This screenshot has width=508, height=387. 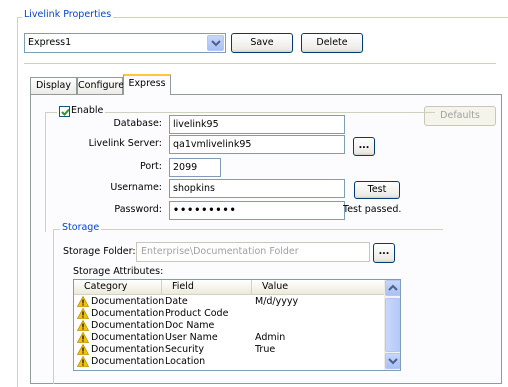 What do you see at coordinates (125, 43) in the screenshot?
I see `profile-select: Express1` at bounding box center [125, 43].